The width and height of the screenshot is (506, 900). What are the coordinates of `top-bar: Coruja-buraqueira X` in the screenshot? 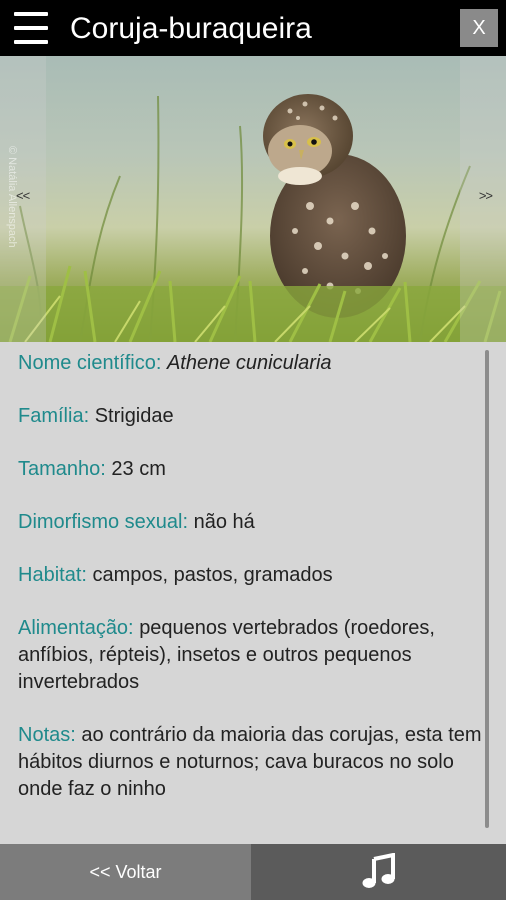 It's located at (253, 28).